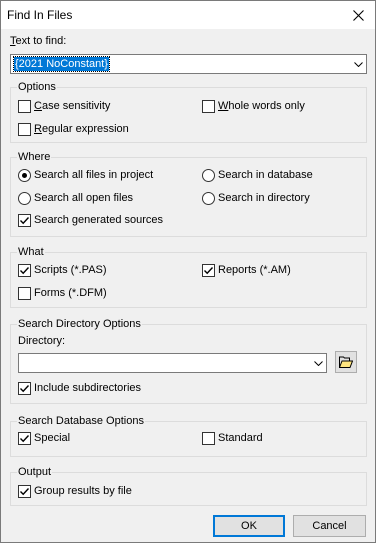 The height and width of the screenshot is (543, 376). I want to click on regular-expression-label: Regular expression, so click(81, 129).